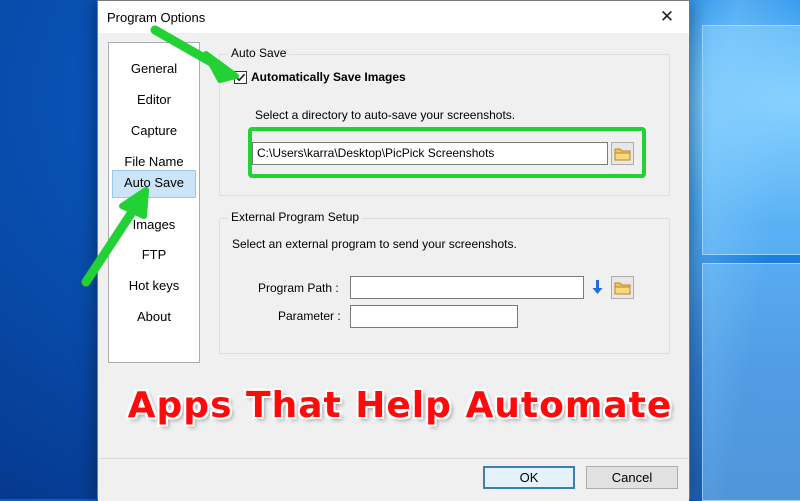 This screenshot has height=501, width=800. What do you see at coordinates (156, 17) in the screenshot?
I see `window-title: Program Options` at bounding box center [156, 17].